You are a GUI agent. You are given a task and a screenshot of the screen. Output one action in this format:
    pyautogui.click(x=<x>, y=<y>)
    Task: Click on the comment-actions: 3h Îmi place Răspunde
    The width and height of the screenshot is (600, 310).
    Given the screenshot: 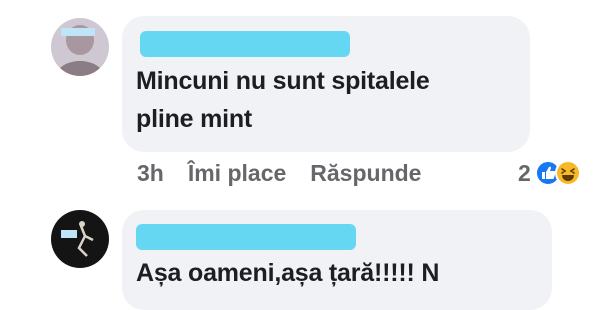 What is the action you would take?
    pyautogui.click(x=291, y=173)
    